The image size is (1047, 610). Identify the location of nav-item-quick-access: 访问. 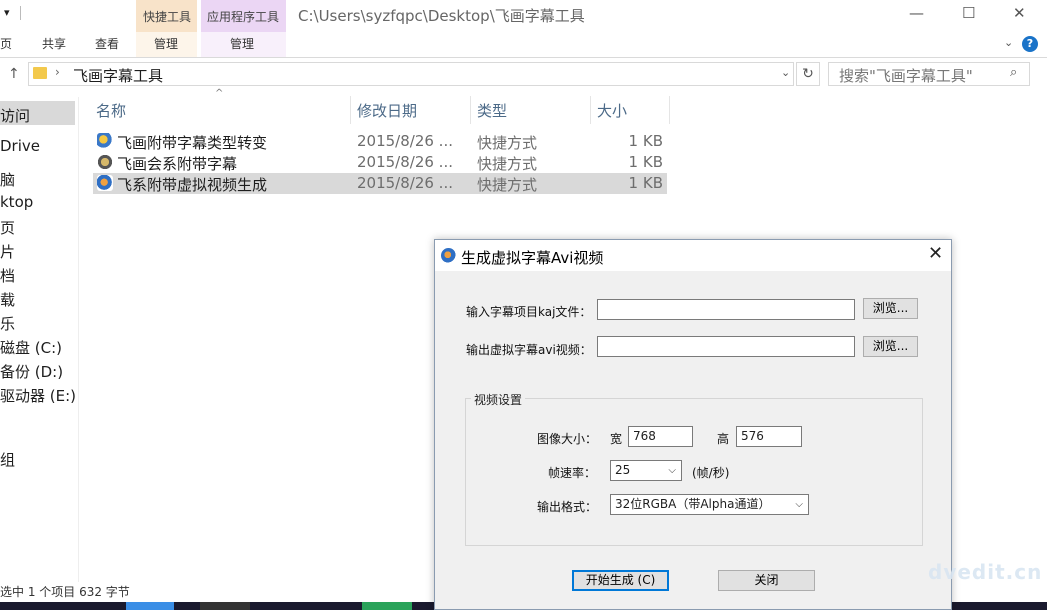
(15, 115).